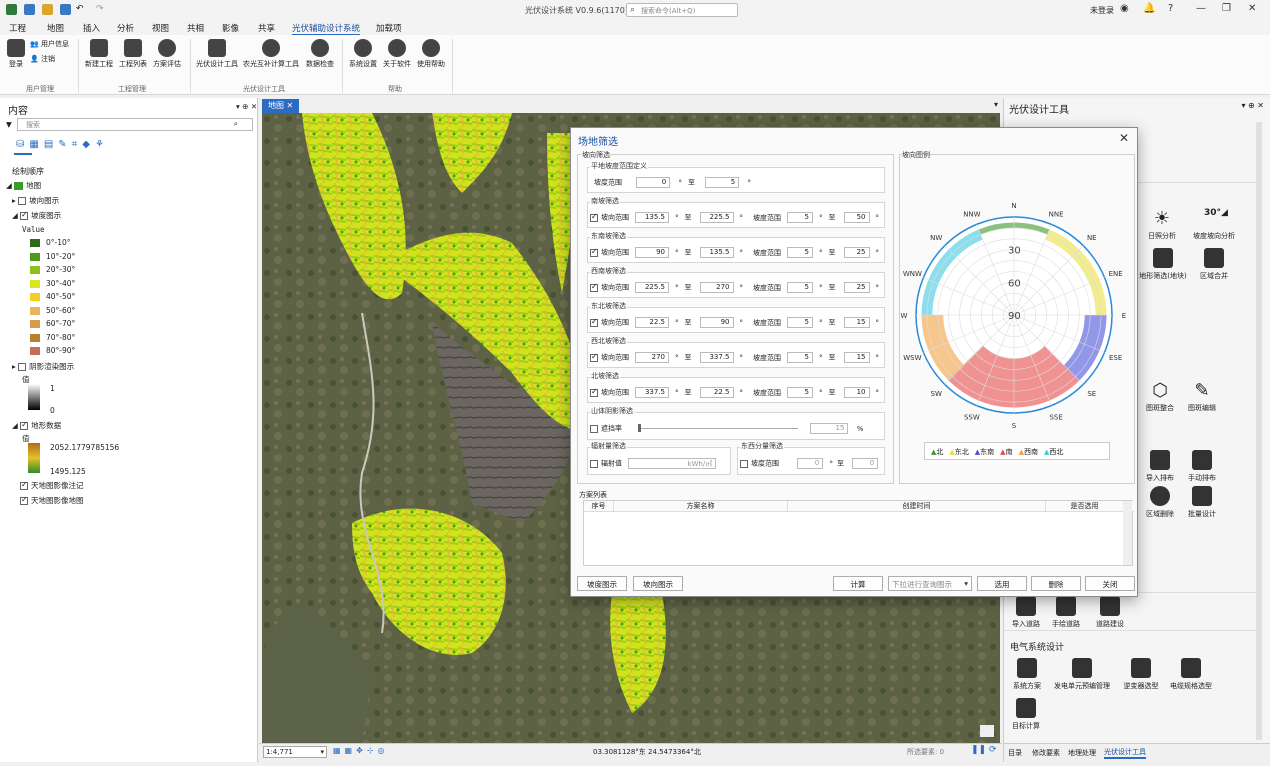  Describe the element at coordinates (716, 217) in the screenshot. I see `aspect-to-input: 225.5` at that location.